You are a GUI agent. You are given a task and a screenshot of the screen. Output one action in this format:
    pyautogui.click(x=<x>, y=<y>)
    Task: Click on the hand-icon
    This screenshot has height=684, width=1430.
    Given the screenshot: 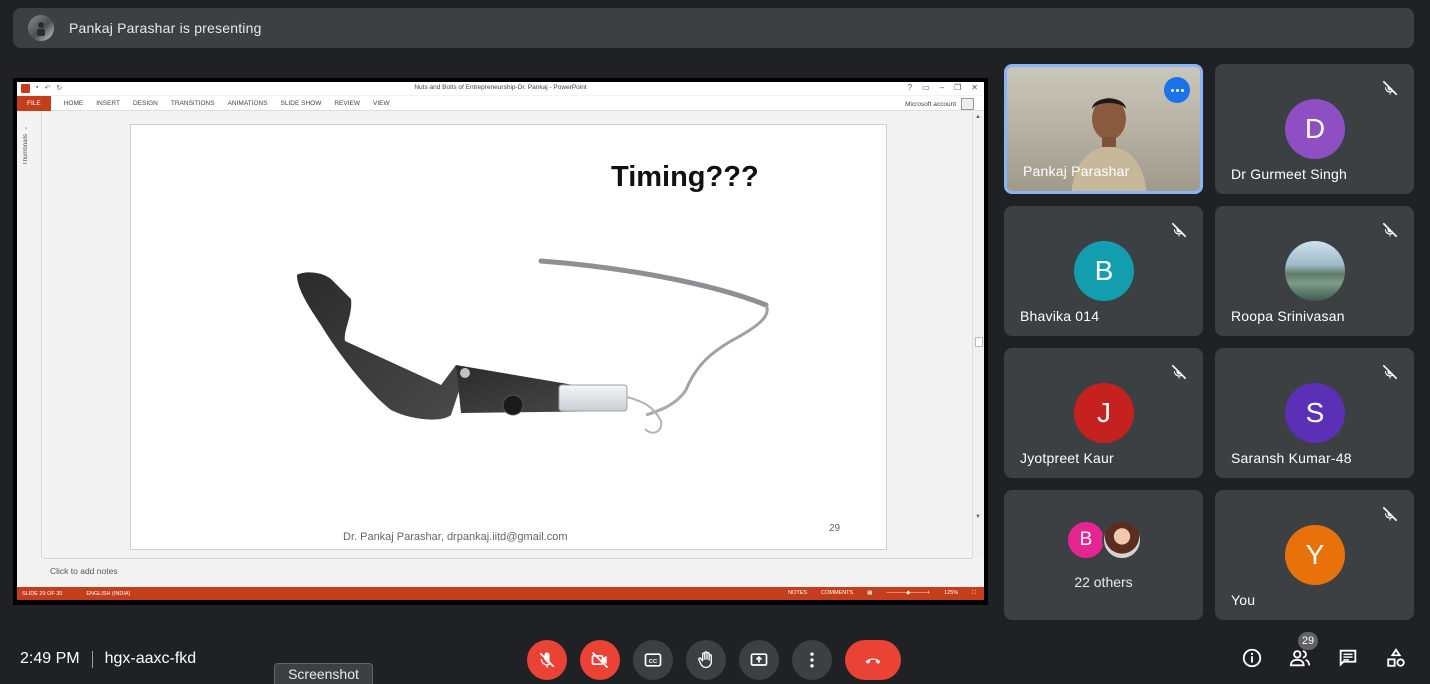 What is the action you would take?
    pyautogui.click(x=705, y=660)
    